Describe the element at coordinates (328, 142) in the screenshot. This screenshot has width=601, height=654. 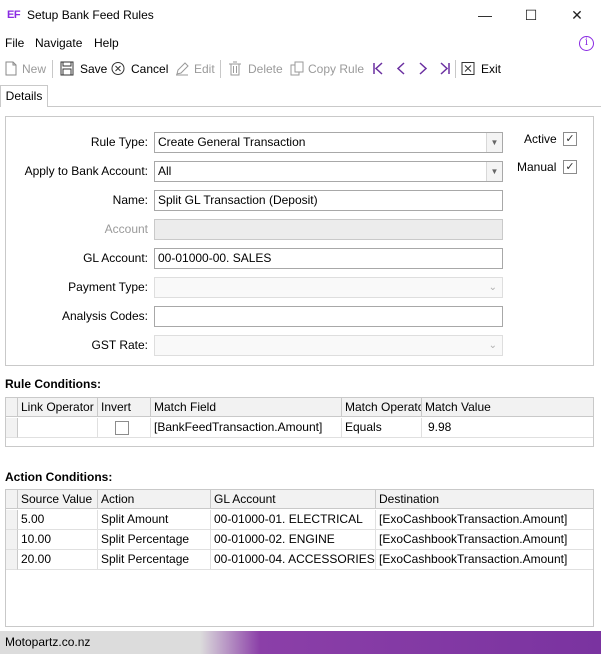
I see `rule-type-select: Create General Transaction ▼` at that location.